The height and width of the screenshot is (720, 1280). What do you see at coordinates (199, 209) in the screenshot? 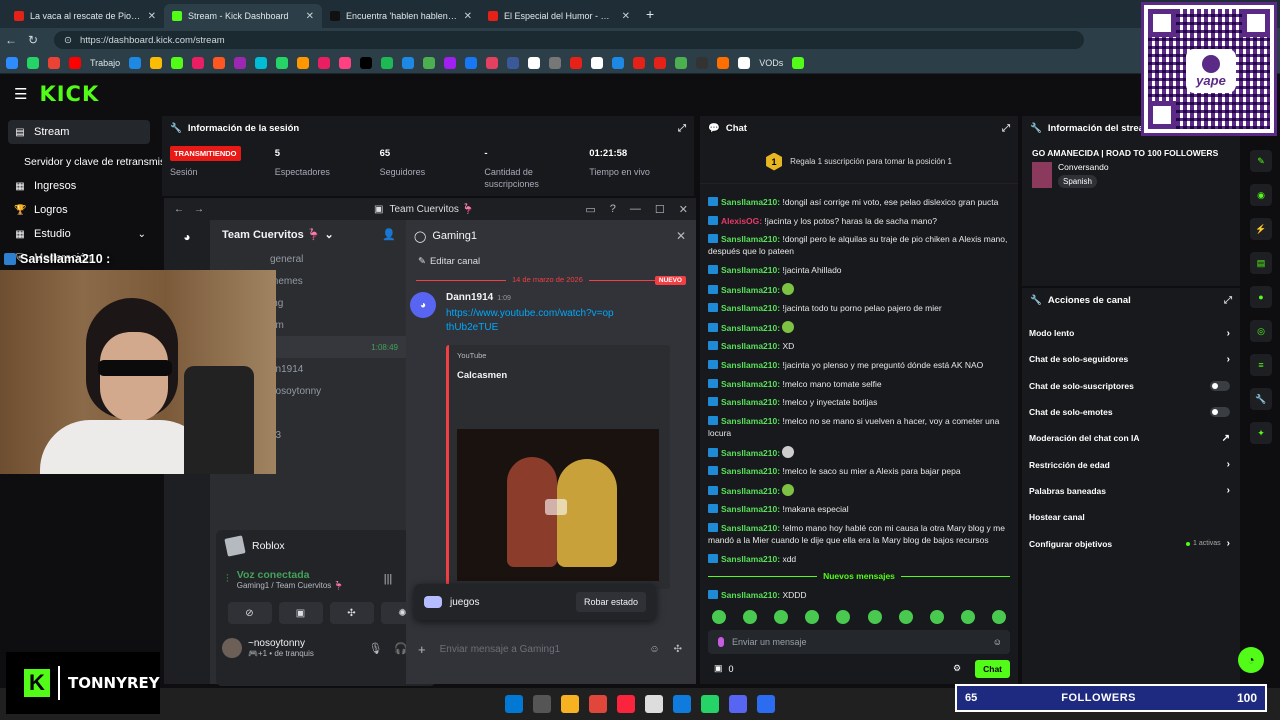
I see `forward-arrow-icon: →` at bounding box center [199, 209].